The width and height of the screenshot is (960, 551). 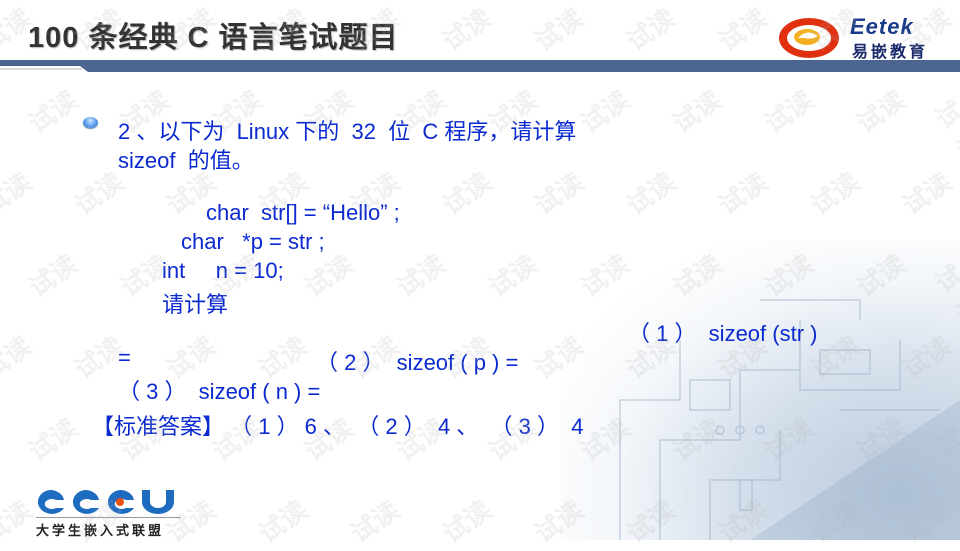 I want to click on code-line-2: char *p = str ;, so click(x=253, y=241).